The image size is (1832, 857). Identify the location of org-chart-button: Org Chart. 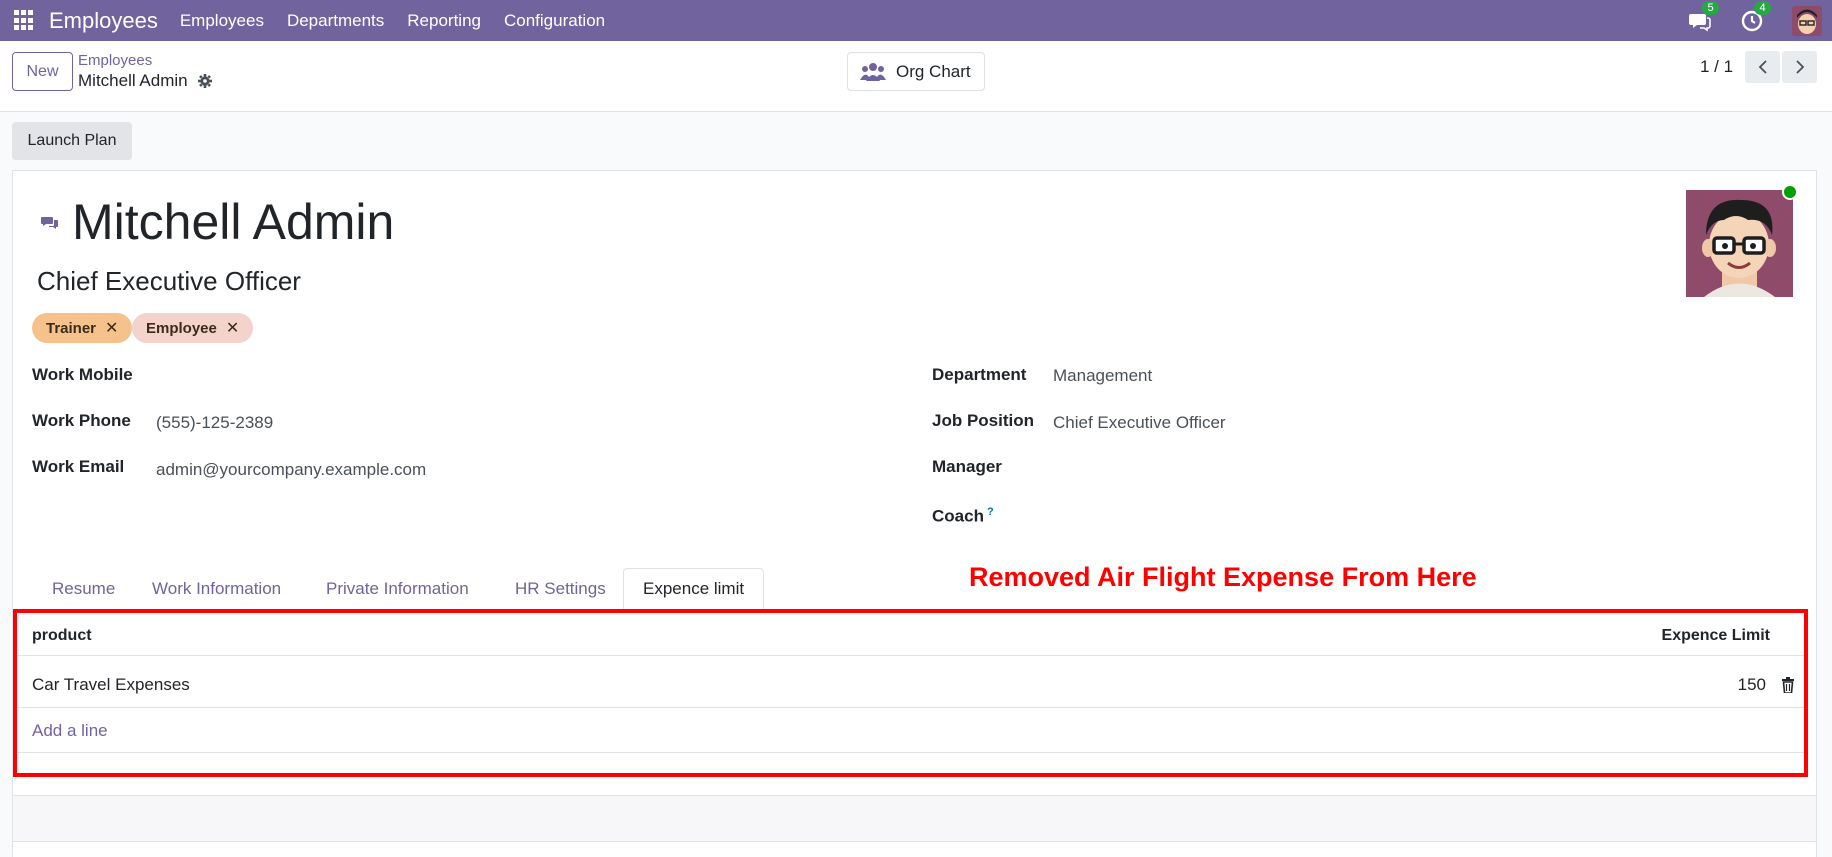
(916, 71).